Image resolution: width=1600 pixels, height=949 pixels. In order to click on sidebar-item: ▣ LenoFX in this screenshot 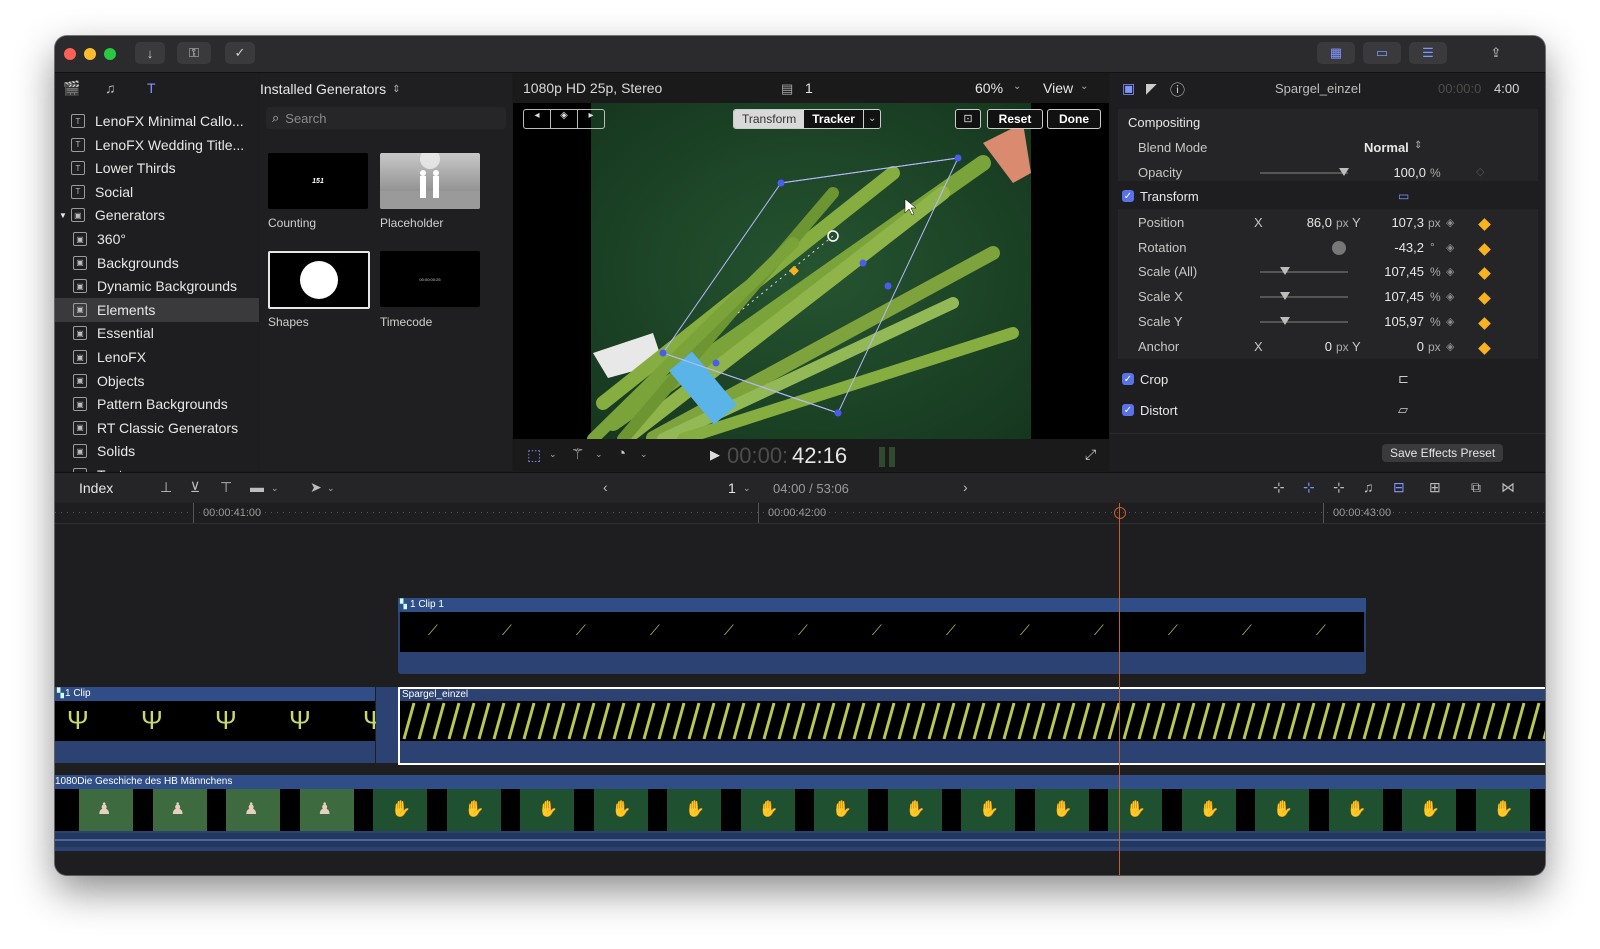, I will do `click(157, 357)`.